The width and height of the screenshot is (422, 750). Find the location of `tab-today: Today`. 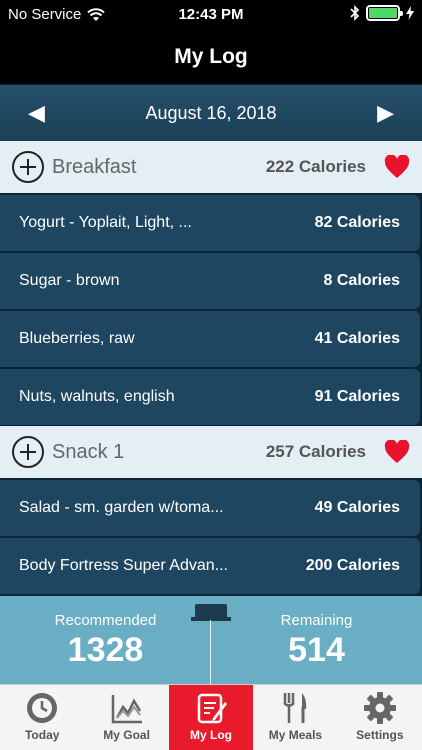

tab-today: Today is located at coordinates (42, 717).